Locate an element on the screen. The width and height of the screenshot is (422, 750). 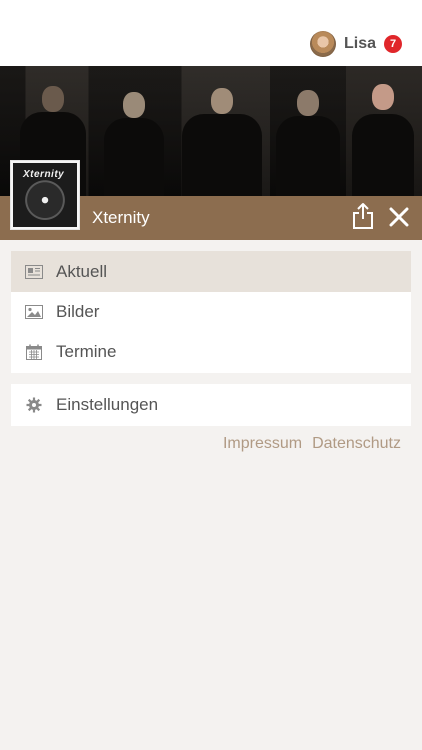
impressum-link: Impressum is located at coordinates (262, 444).